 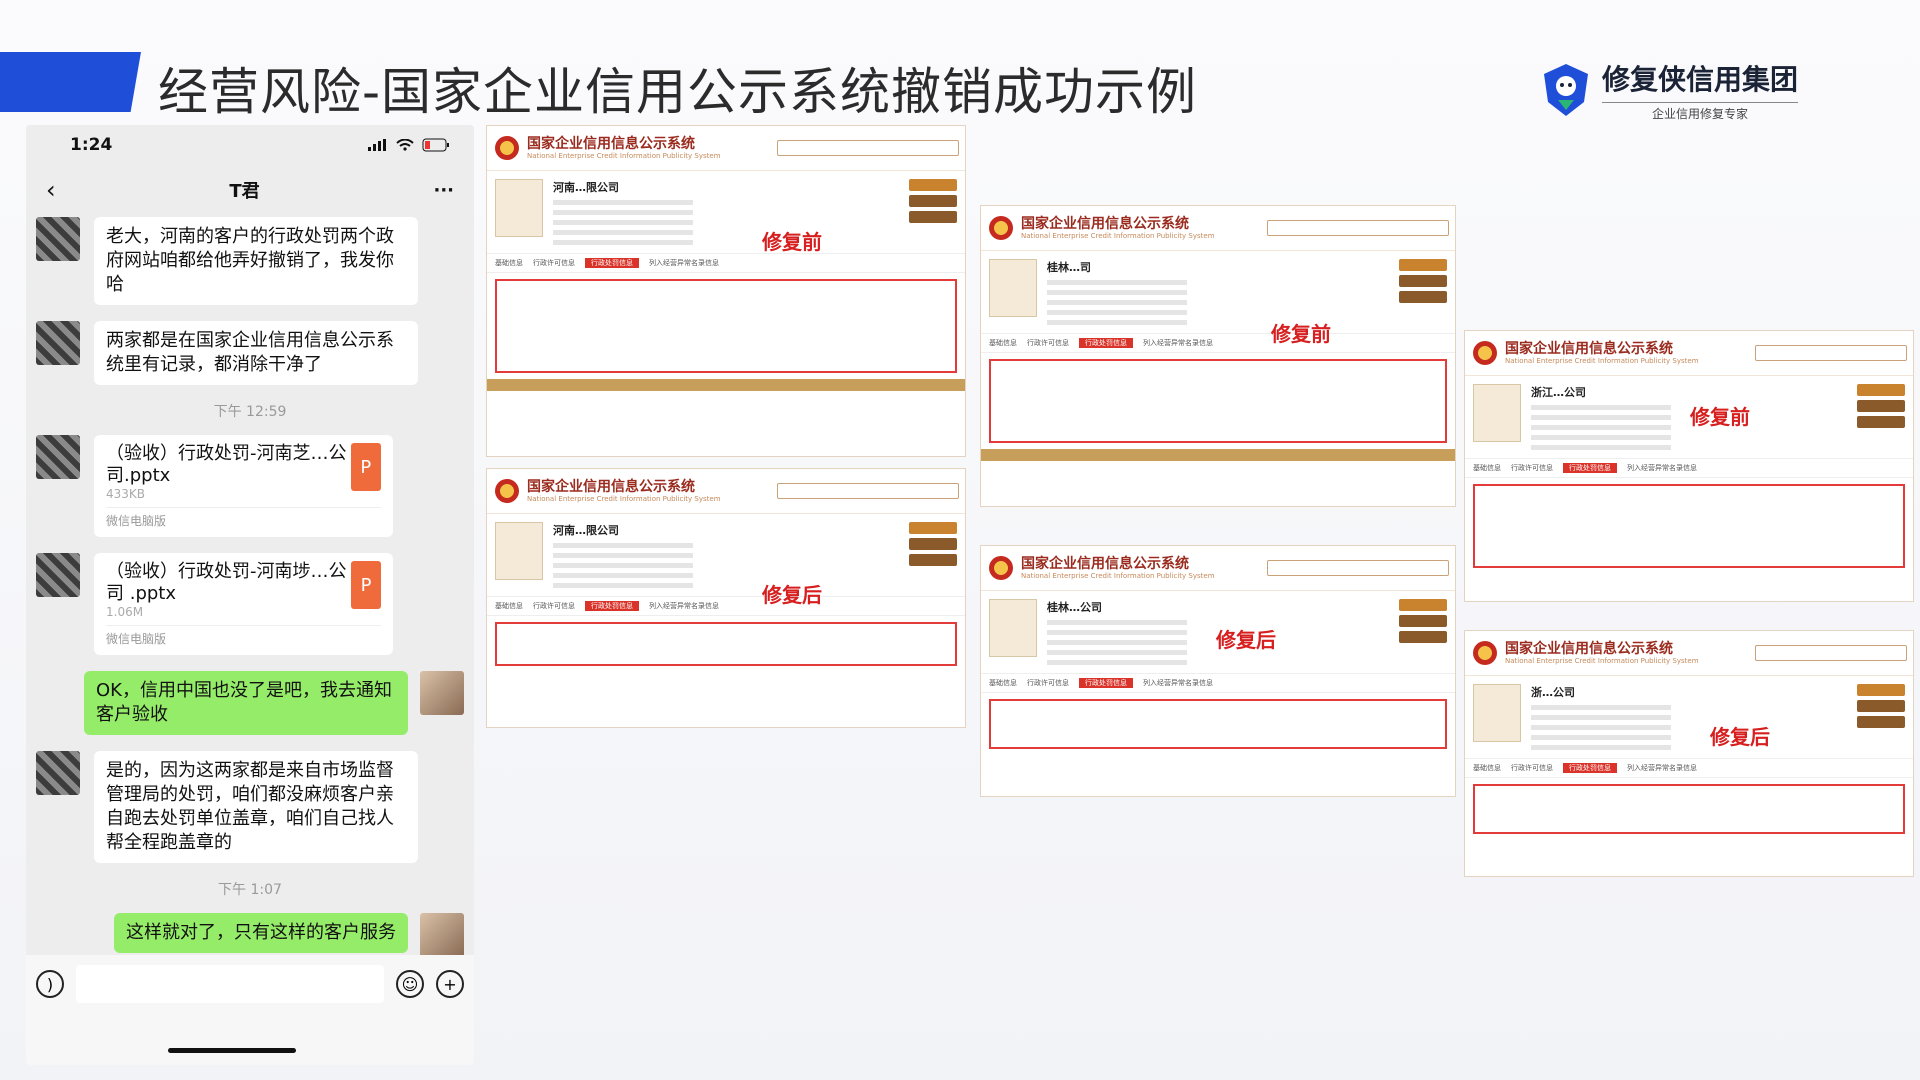 What do you see at coordinates (1558, 392) in the screenshot?
I see `company-name: 浙江…公司` at bounding box center [1558, 392].